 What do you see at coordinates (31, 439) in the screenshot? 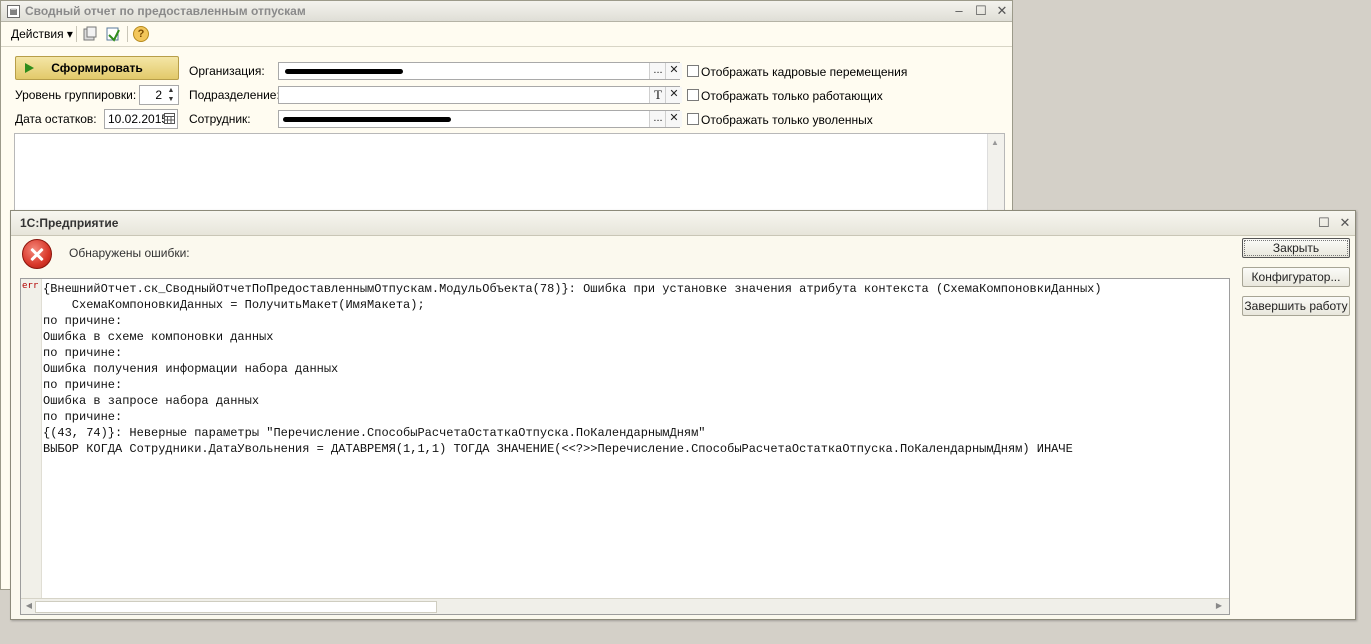
I see `error-gutter: err` at bounding box center [31, 439].